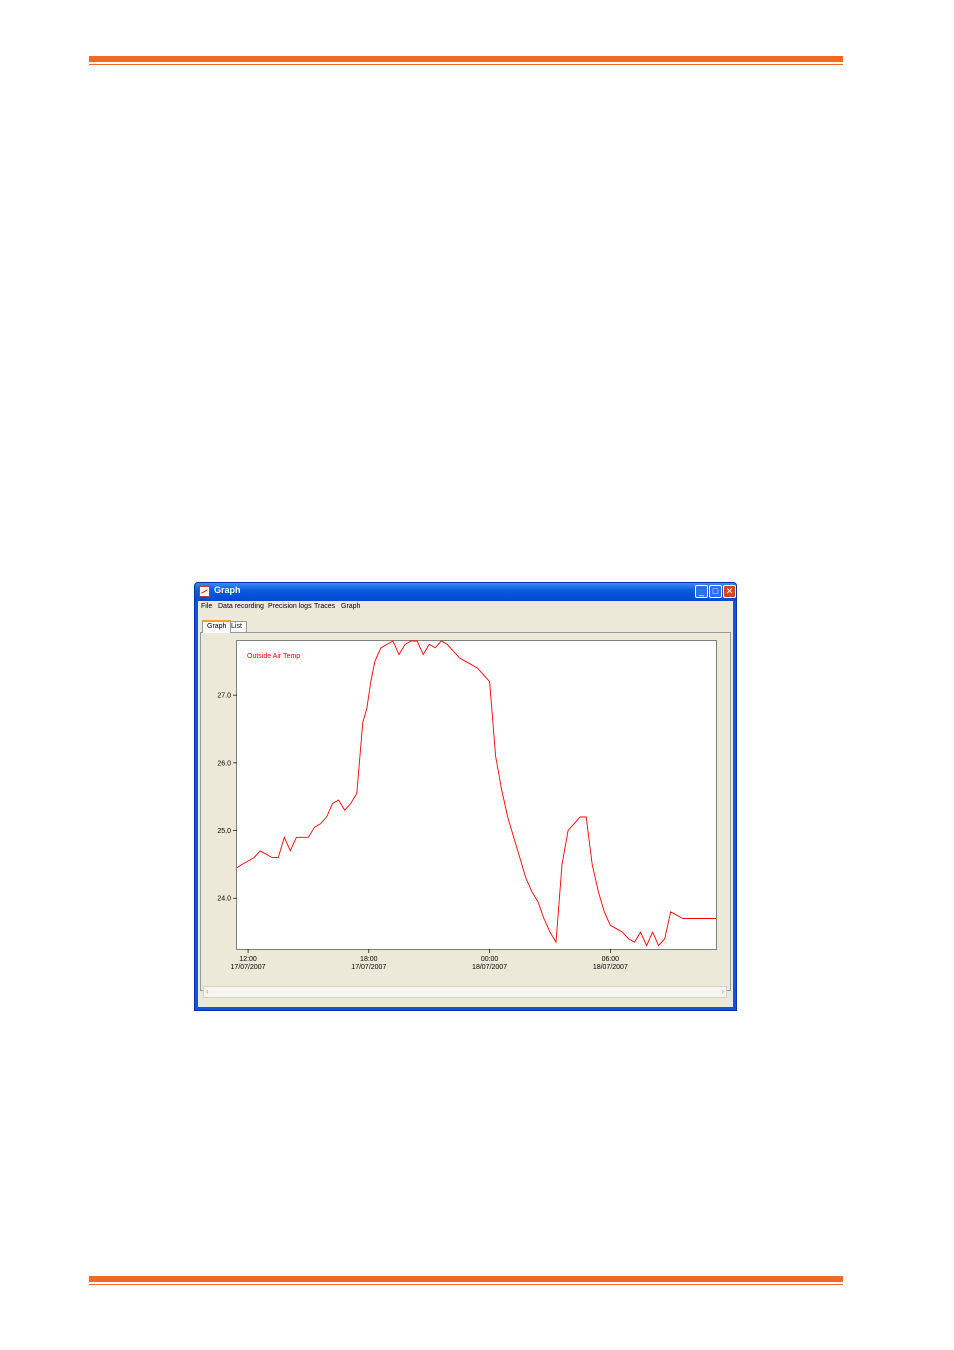 The height and width of the screenshot is (1350, 954). What do you see at coordinates (369, 959) in the screenshot?
I see `x-tick-label-time: 18:00` at bounding box center [369, 959].